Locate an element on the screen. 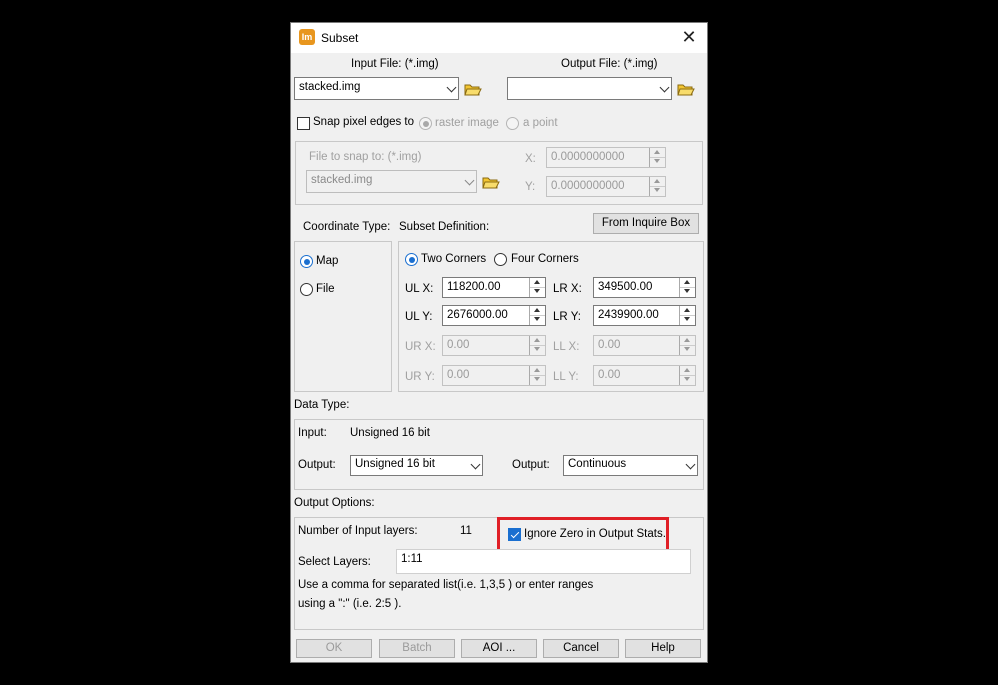 The width and height of the screenshot is (998, 685). input-file-label: Input File: (*.img) is located at coordinates (395, 64).